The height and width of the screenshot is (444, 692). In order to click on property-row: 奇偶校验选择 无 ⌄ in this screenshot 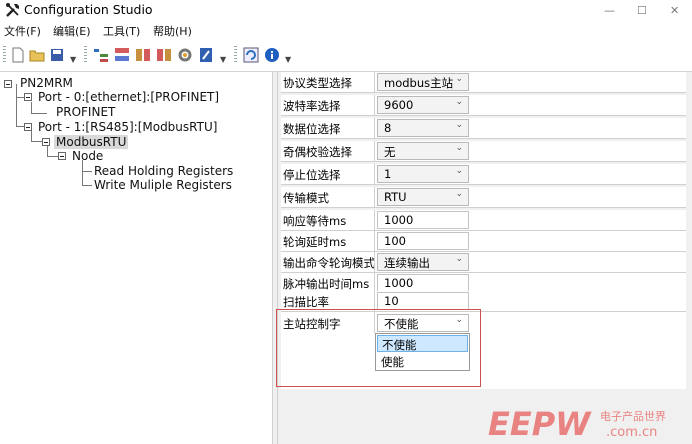, I will do `click(483, 151)`.